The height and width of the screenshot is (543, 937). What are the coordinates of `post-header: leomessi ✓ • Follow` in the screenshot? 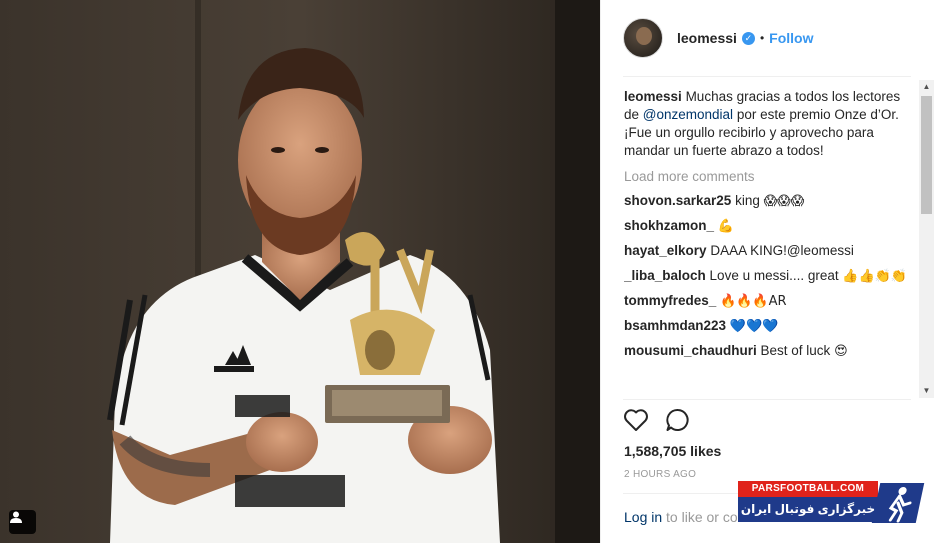 It's located at (769, 38).